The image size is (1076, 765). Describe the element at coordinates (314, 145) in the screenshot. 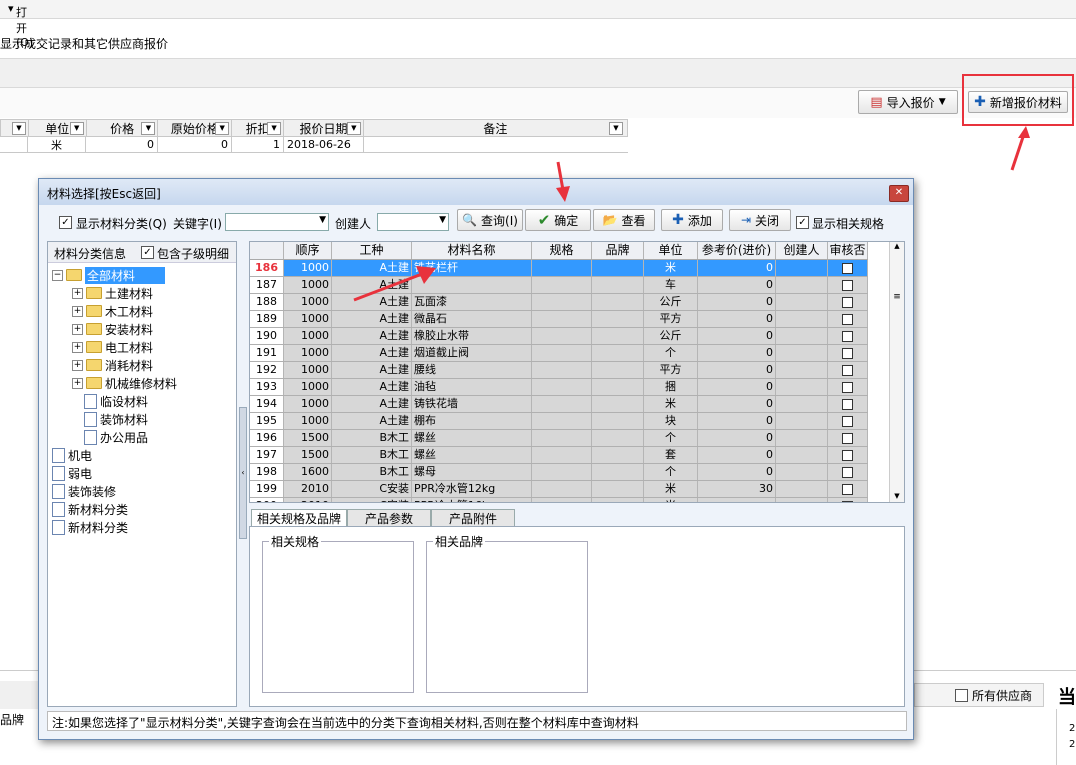

I see `bg-grid-row: 米 0 0 1 2018-06-26` at that location.